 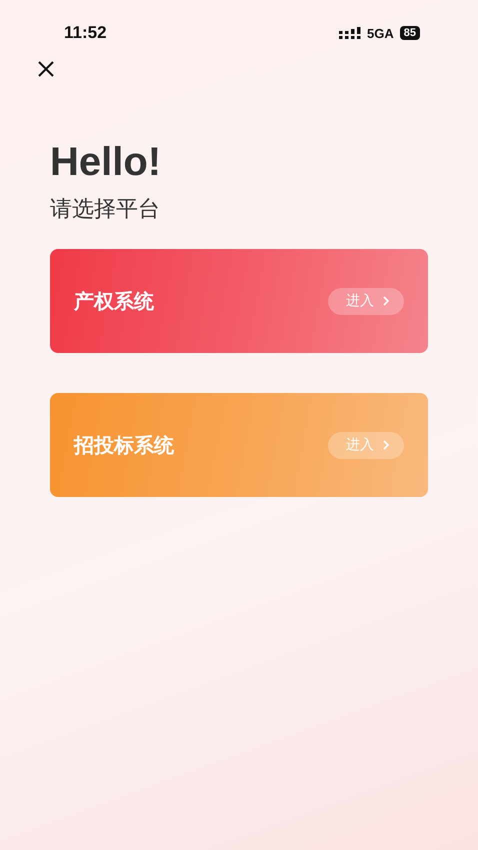 I want to click on signal-icon, so click(x=350, y=33).